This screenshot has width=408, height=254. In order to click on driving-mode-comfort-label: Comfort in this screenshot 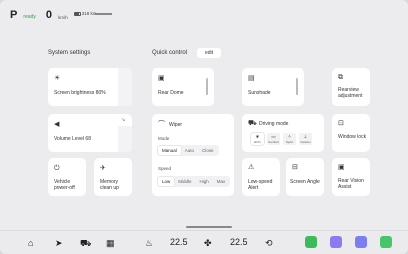, I will do `click(273, 142)`.